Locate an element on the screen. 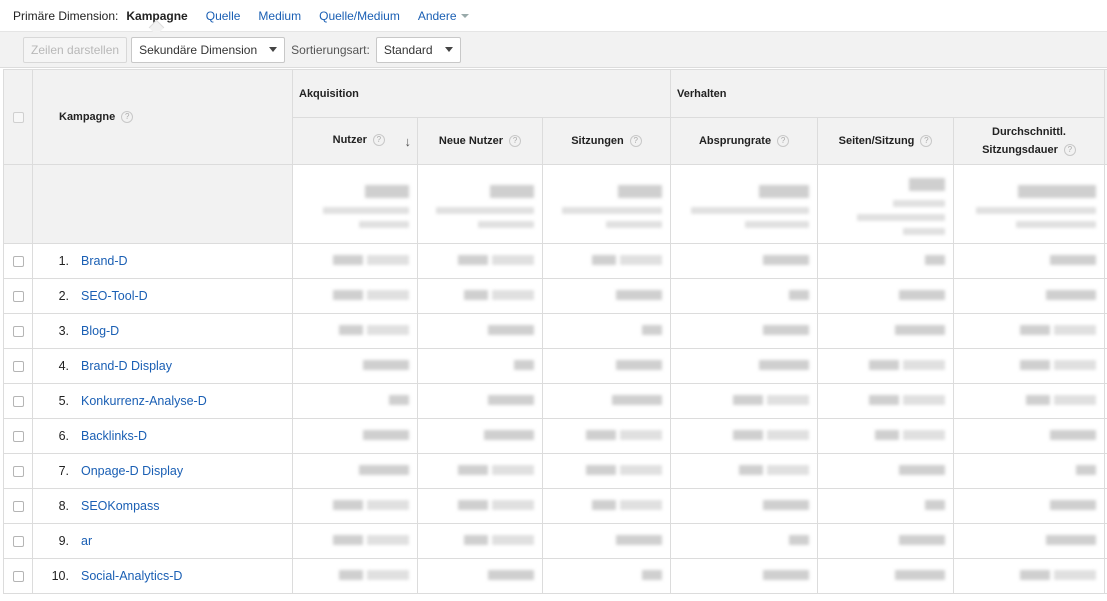 Image resolution: width=1107 pixels, height=601 pixels. table-row: 1. Brand-D is located at coordinates (555, 261).